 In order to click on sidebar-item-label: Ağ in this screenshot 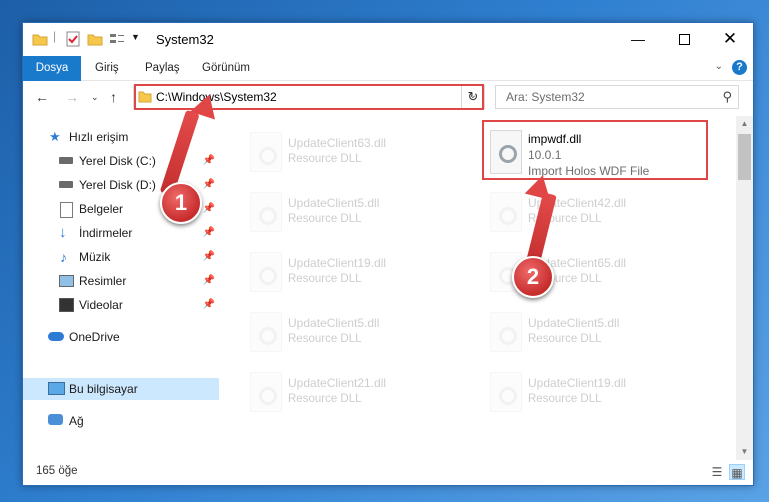, I will do `click(76, 421)`.